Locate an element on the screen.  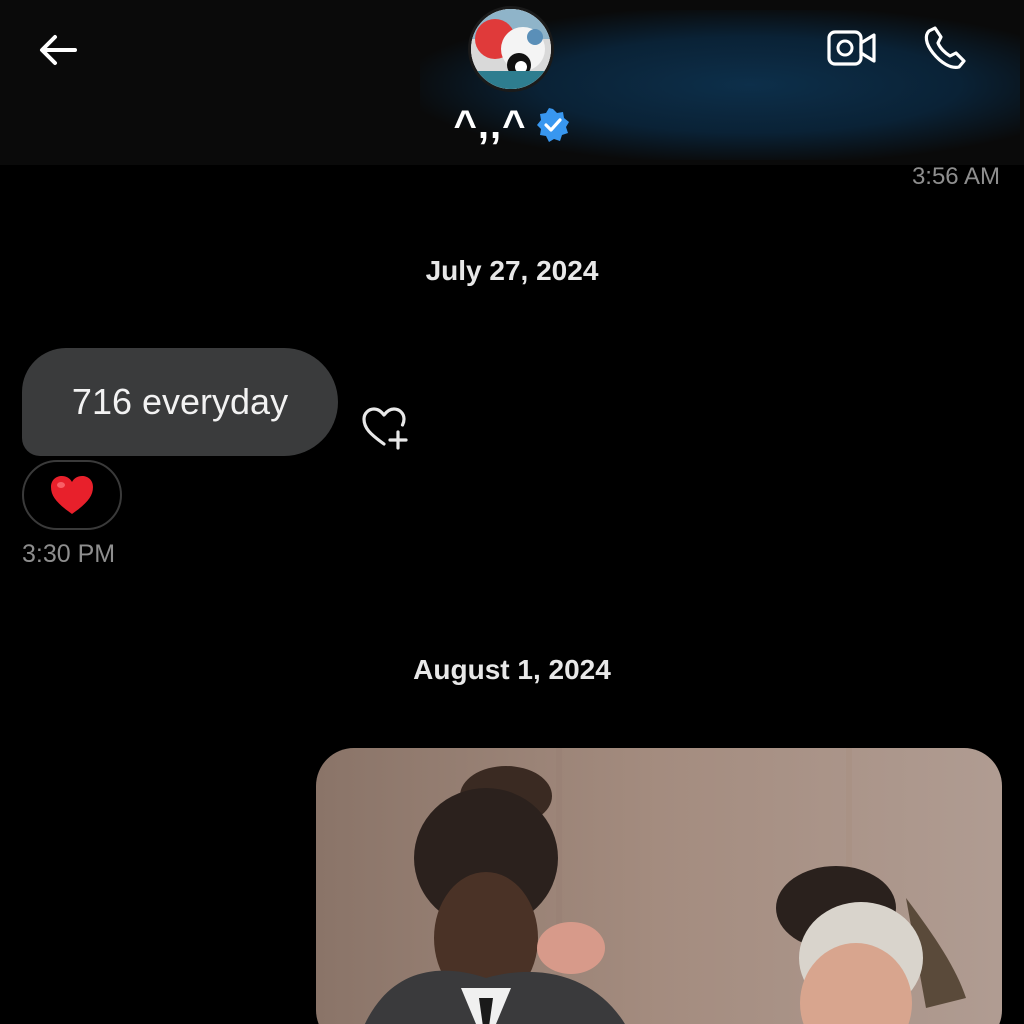
video-camera-icon is located at coordinates (851, 48).